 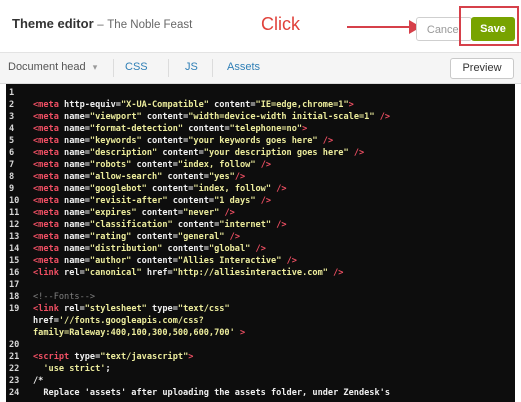 I want to click on code-token: "your description goes here", so click(x=276, y=153).